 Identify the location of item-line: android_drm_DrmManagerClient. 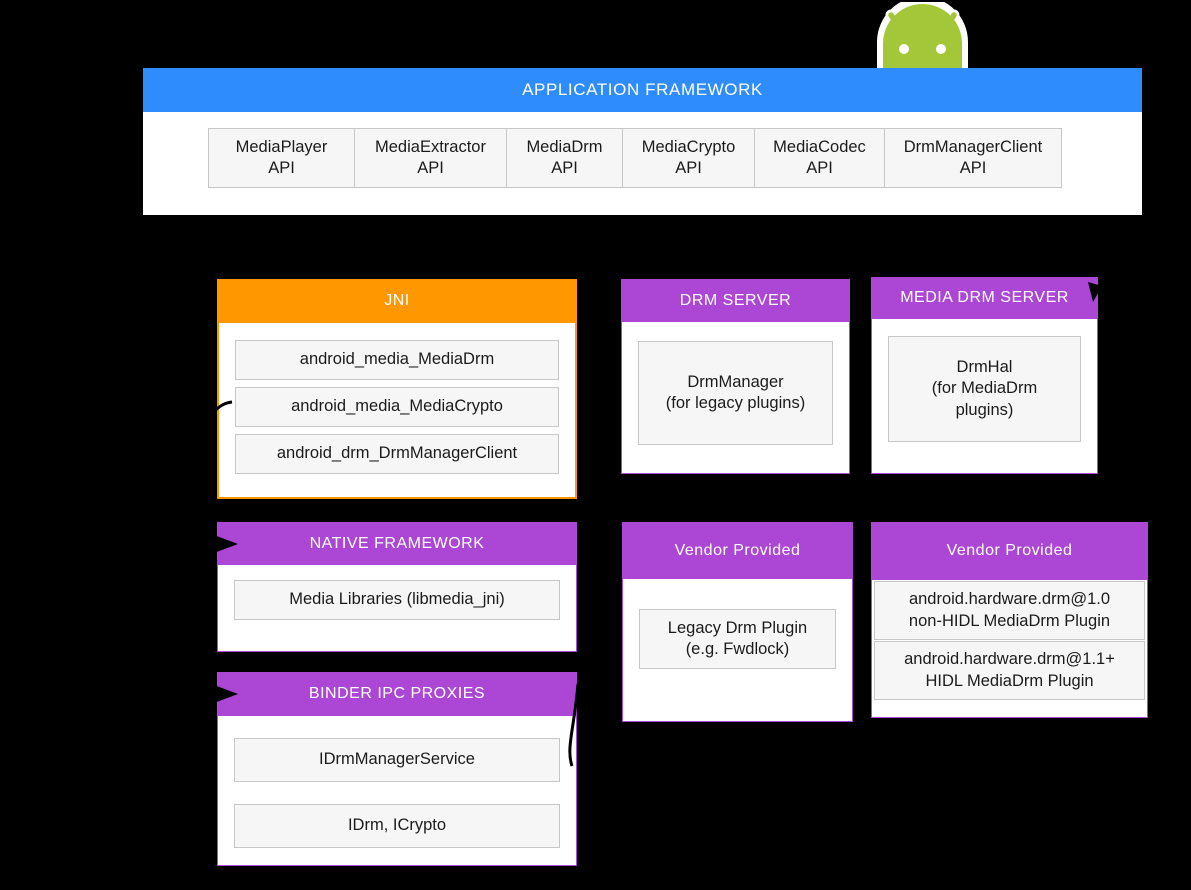
(397, 453).